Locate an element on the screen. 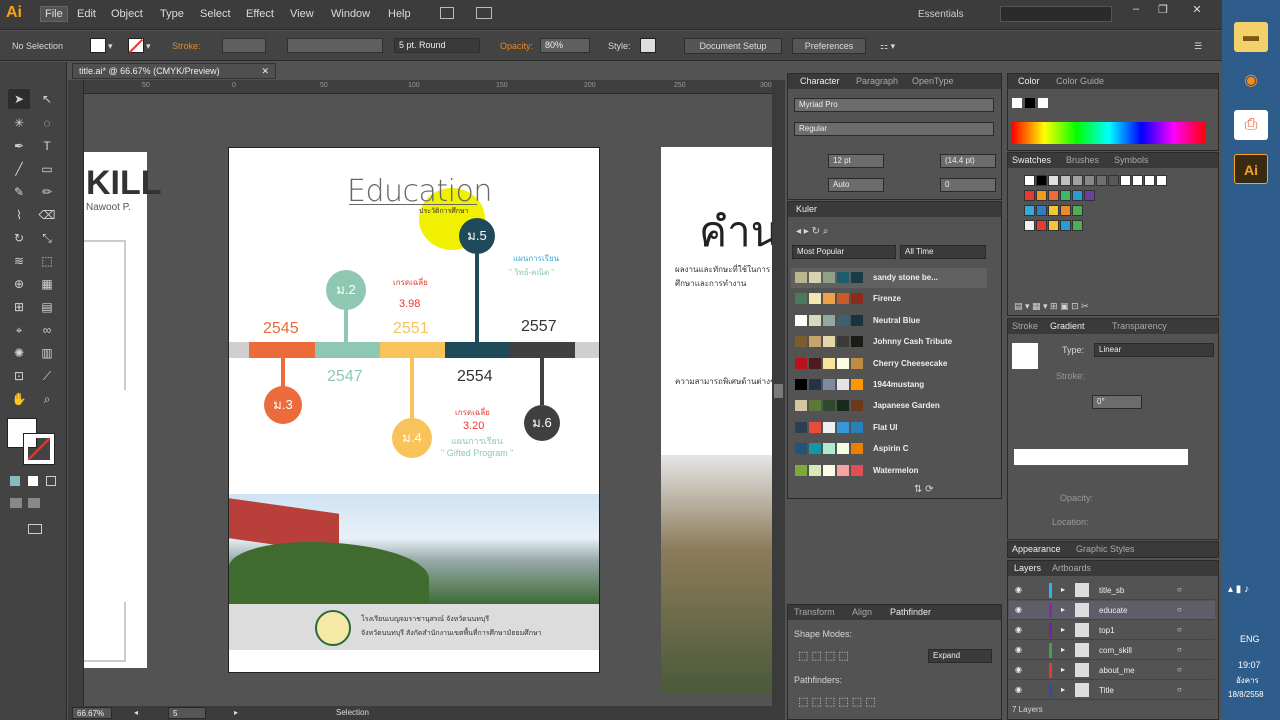  bridge-icon is located at coordinates (447, 13).